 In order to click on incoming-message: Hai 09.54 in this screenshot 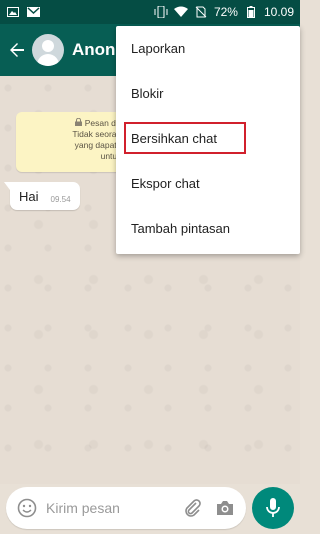, I will do `click(42, 196)`.